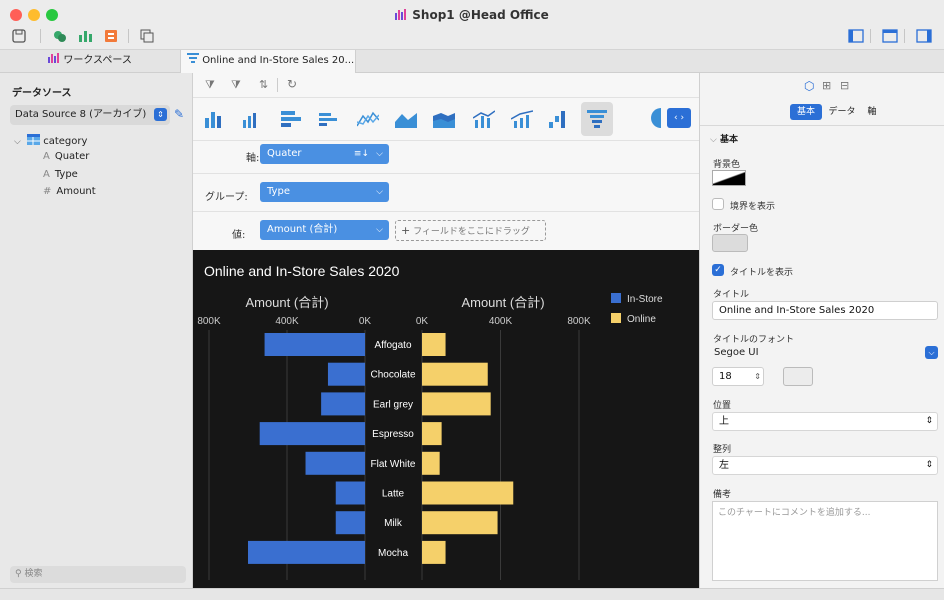 The width and height of the screenshot is (944, 600). I want to click on axis-field-pill: Quater ≡↓ ⌵, so click(324, 154).